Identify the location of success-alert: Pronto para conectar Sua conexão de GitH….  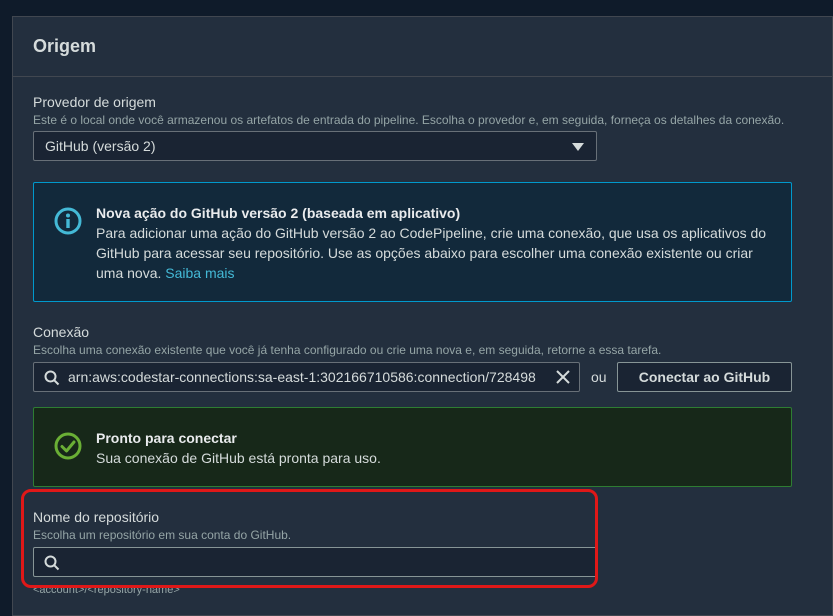
(412, 447).